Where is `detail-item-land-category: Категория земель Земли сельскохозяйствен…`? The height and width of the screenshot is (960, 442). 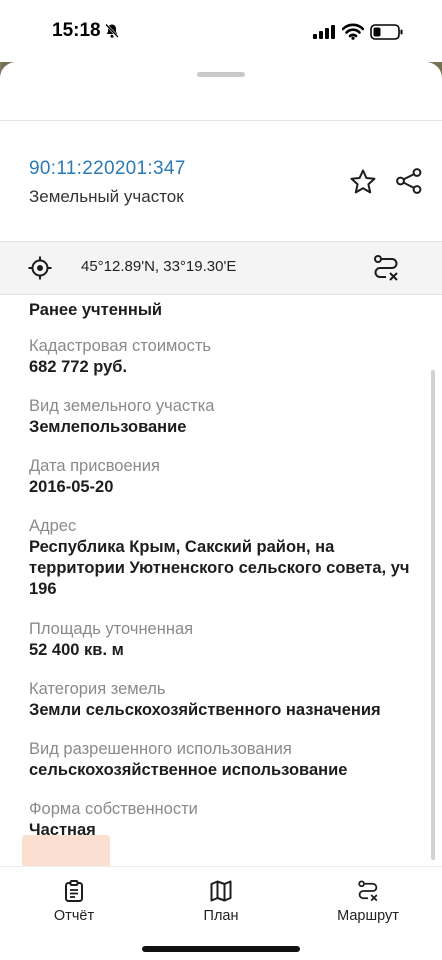
detail-item-land-category: Категория земель Земли сельскохозяйствен… is located at coordinates (226, 699).